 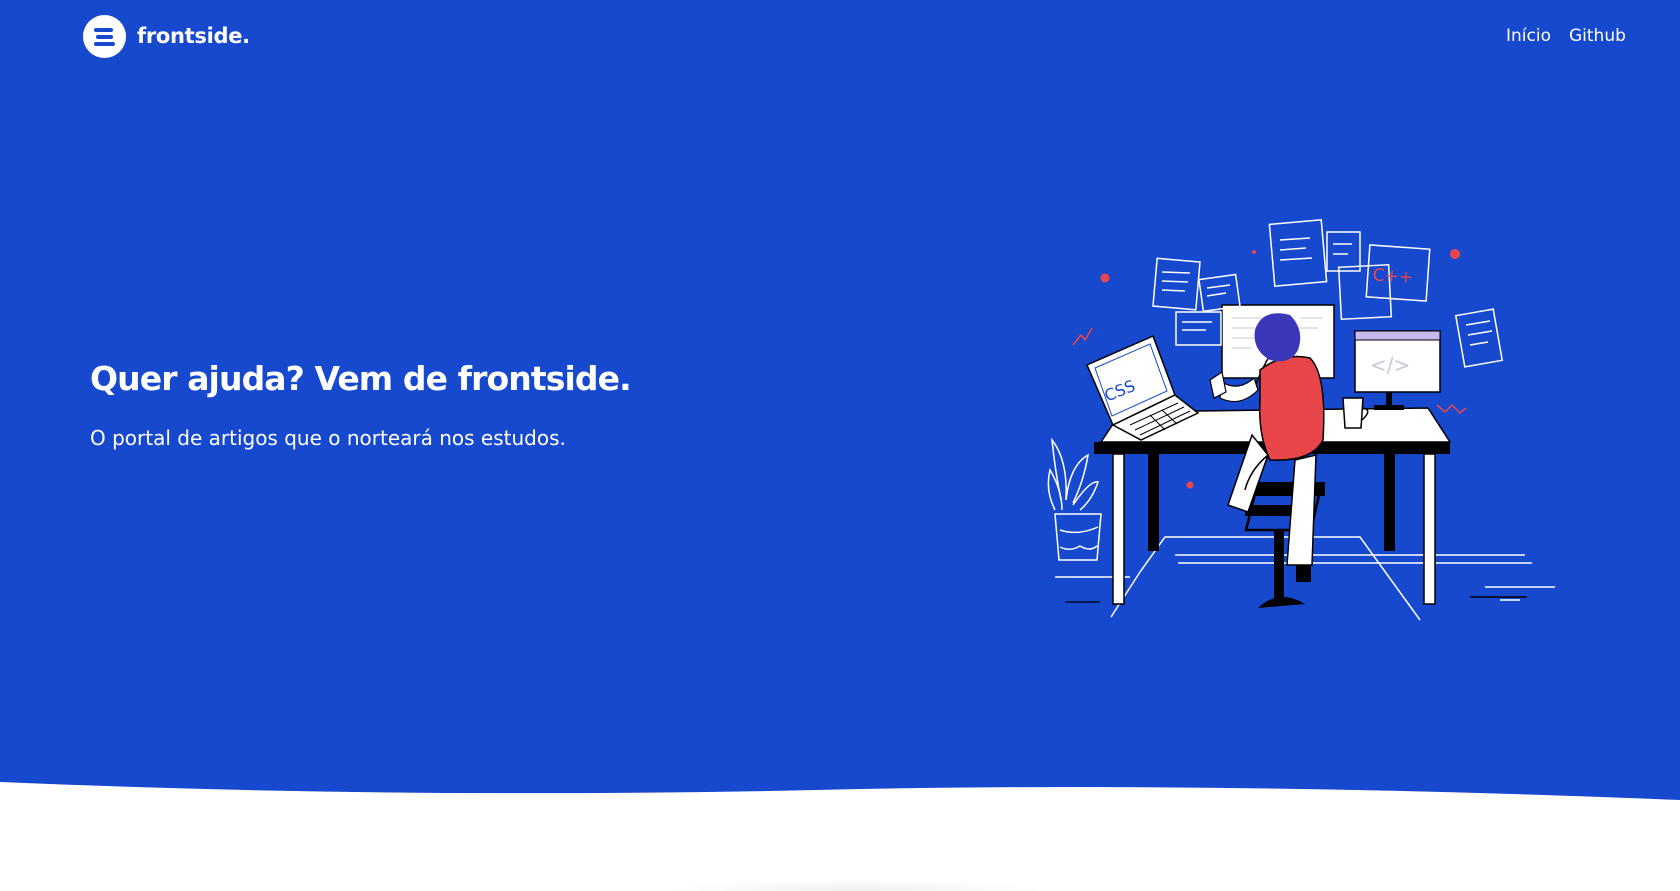 What do you see at coordinates (1301, 420) in the screenshot?
I see `developer-at-desk-illustration: CSS </> C++` at bounding box center [1301, 420].